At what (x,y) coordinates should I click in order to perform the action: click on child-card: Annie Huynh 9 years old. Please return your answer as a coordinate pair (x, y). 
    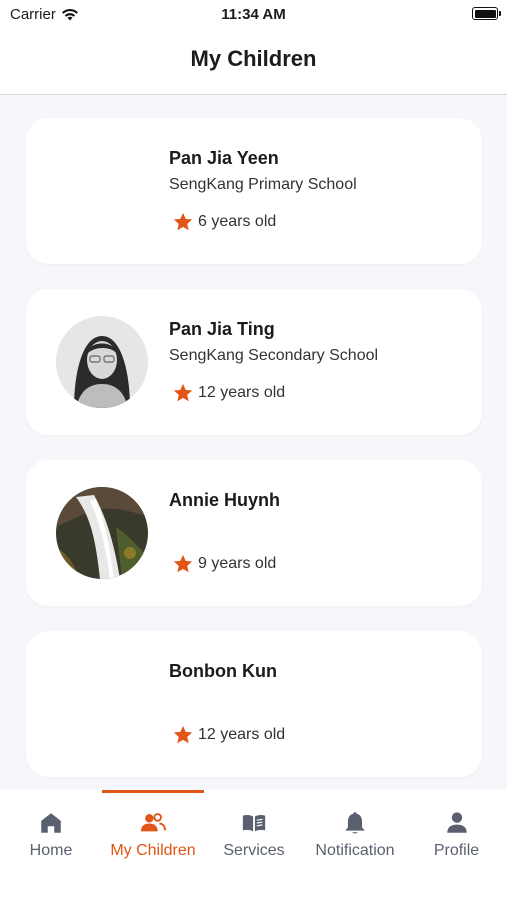
    Looking at the image, I should click on (254, 533).